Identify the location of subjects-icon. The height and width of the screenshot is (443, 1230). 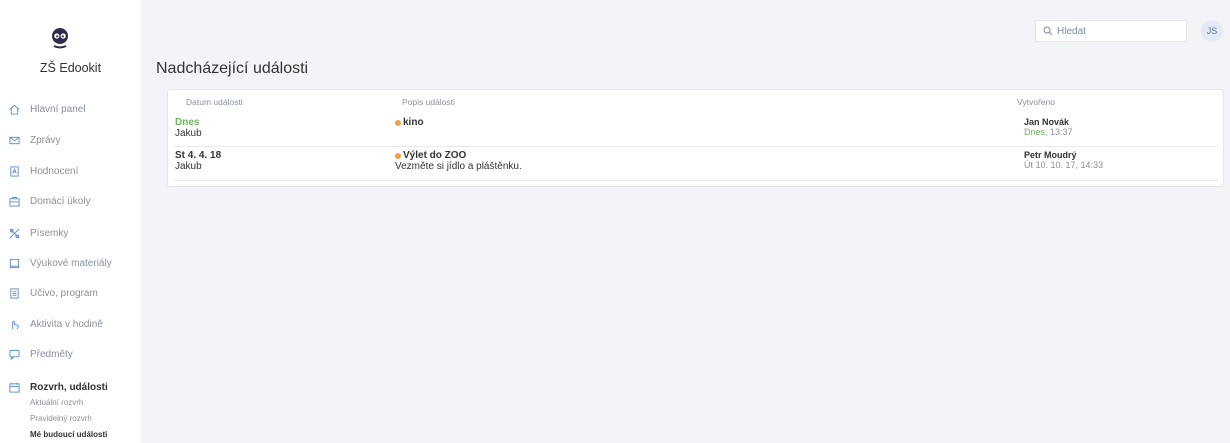
(14, 354).